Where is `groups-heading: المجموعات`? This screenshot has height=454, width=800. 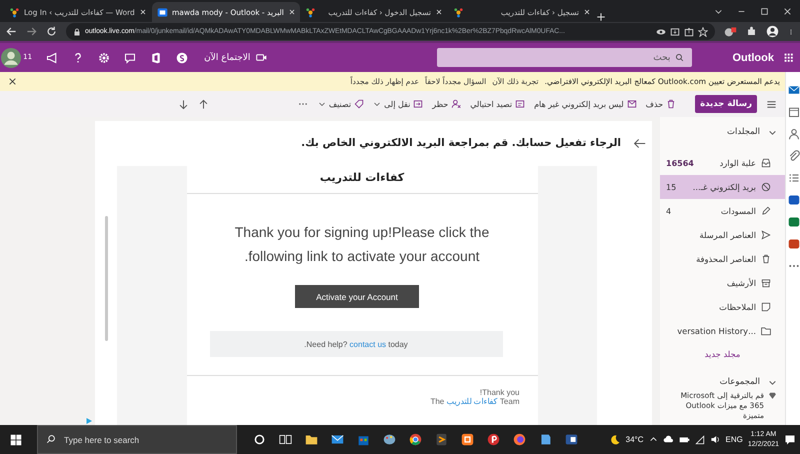 groups-heading: المجموعات is located at coordinates (740, 382).